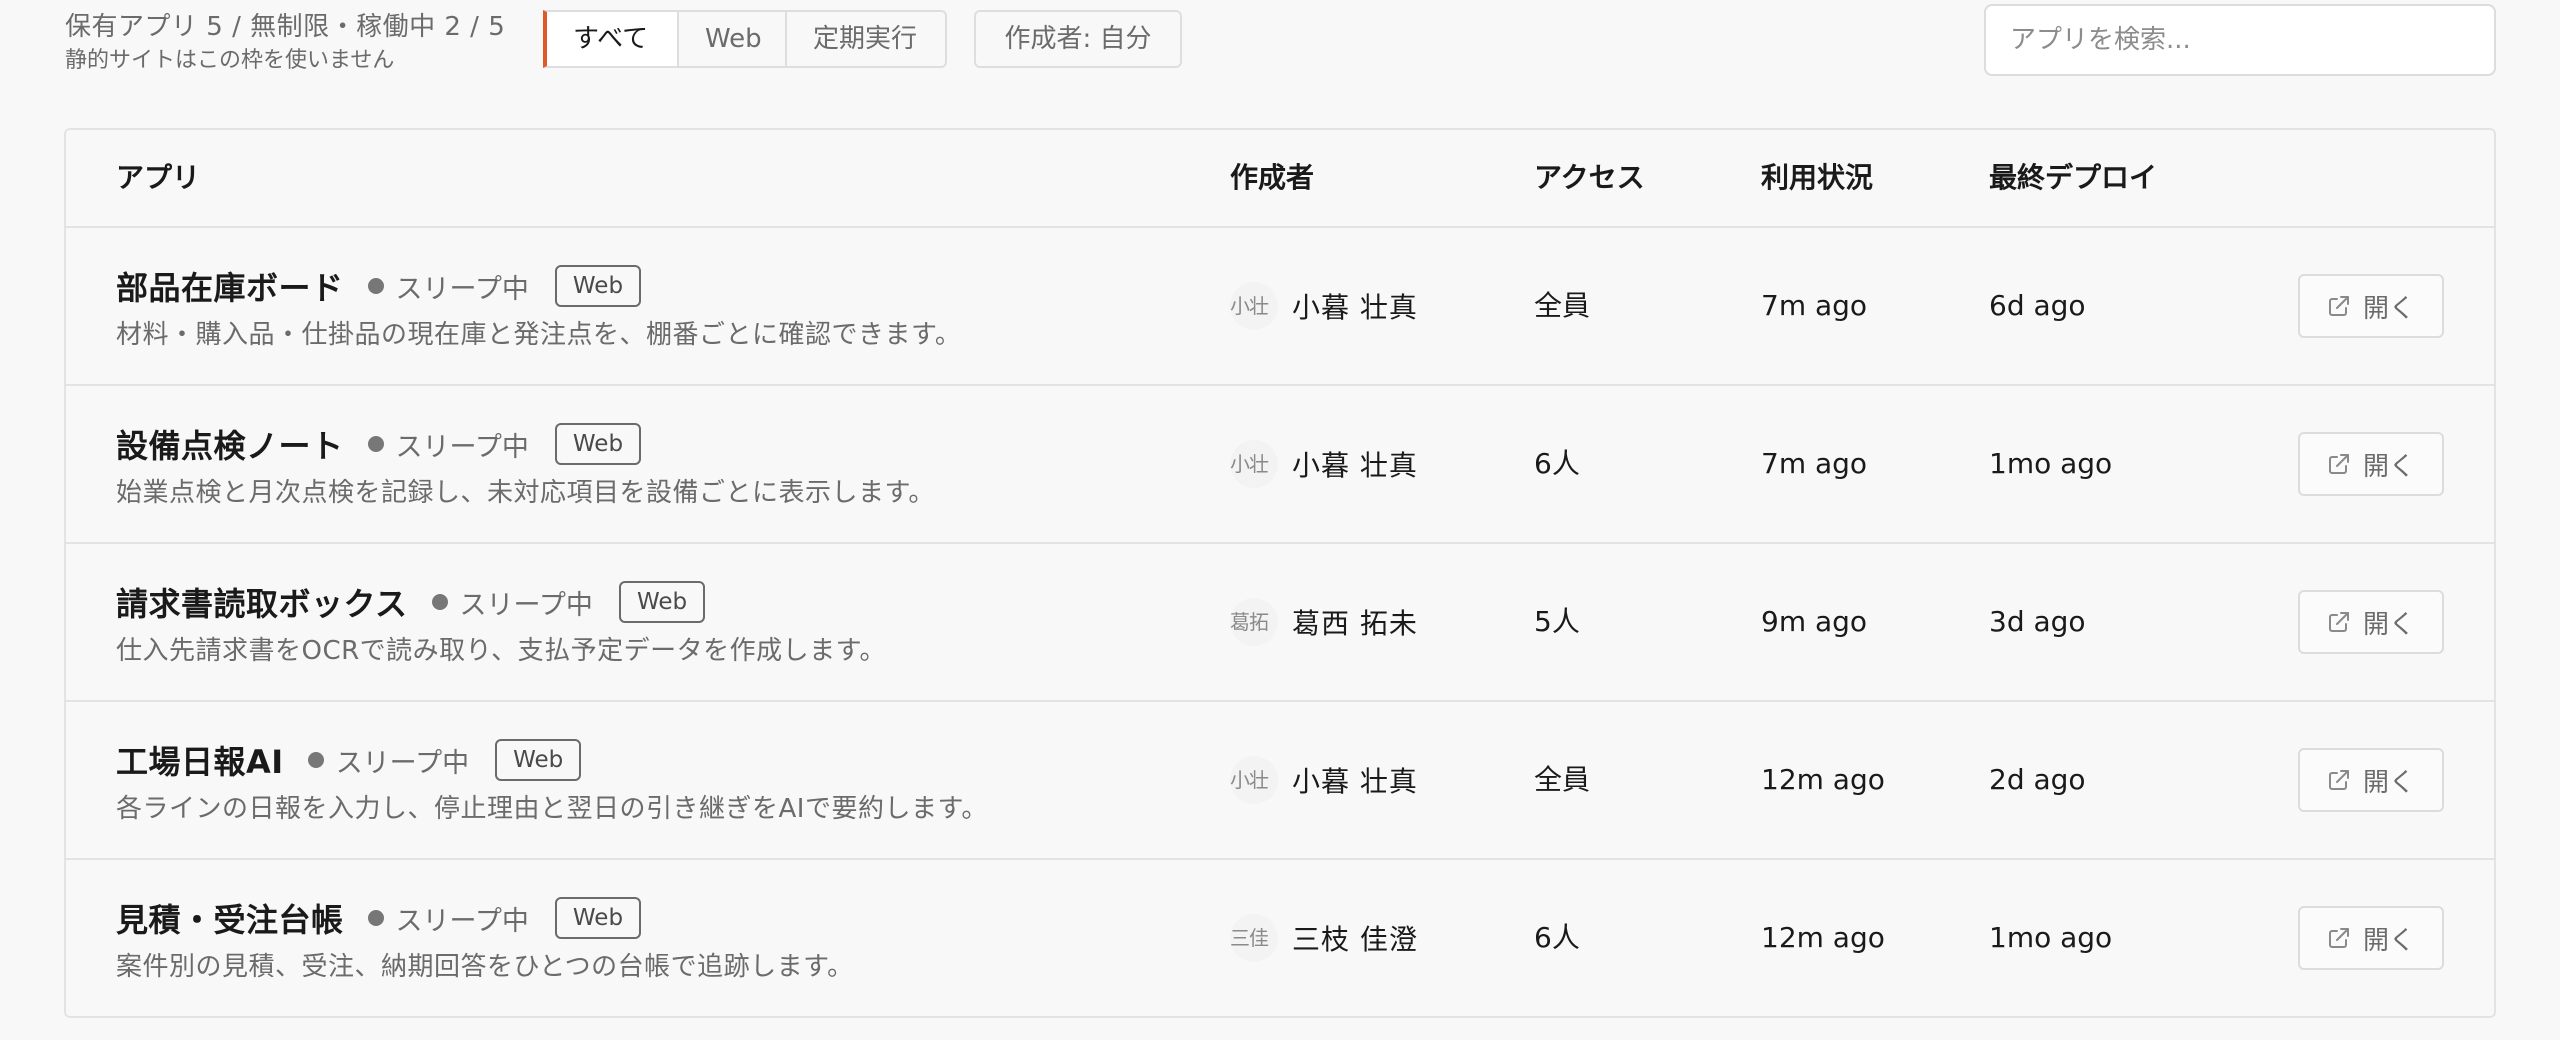  Describe the element at coordinates (200, 760) in the screenshot. I see `app-name: 工場日報AI` at that location.